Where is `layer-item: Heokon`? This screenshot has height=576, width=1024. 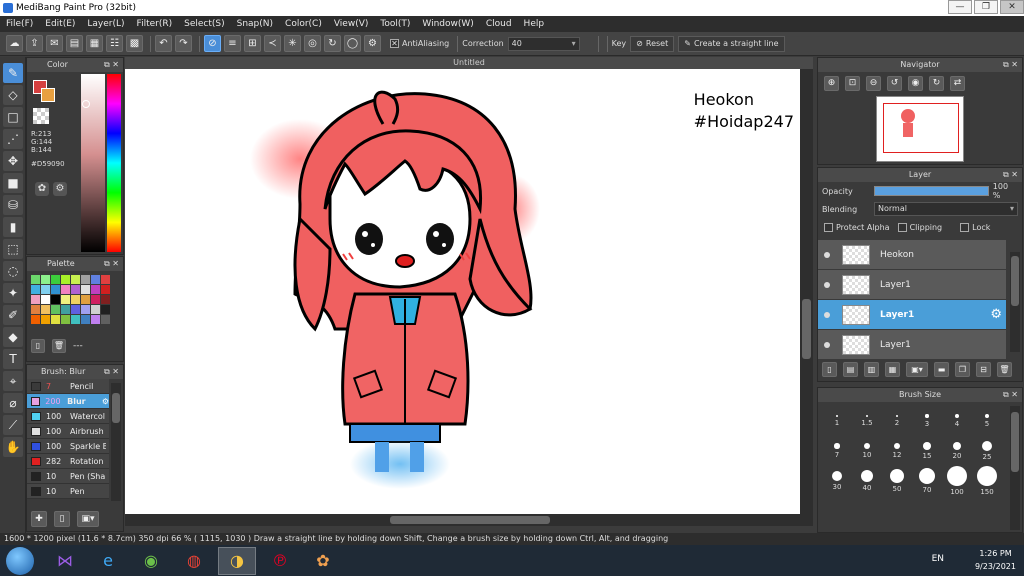
layer-item: Heokon is located at coordinates (912, 255).